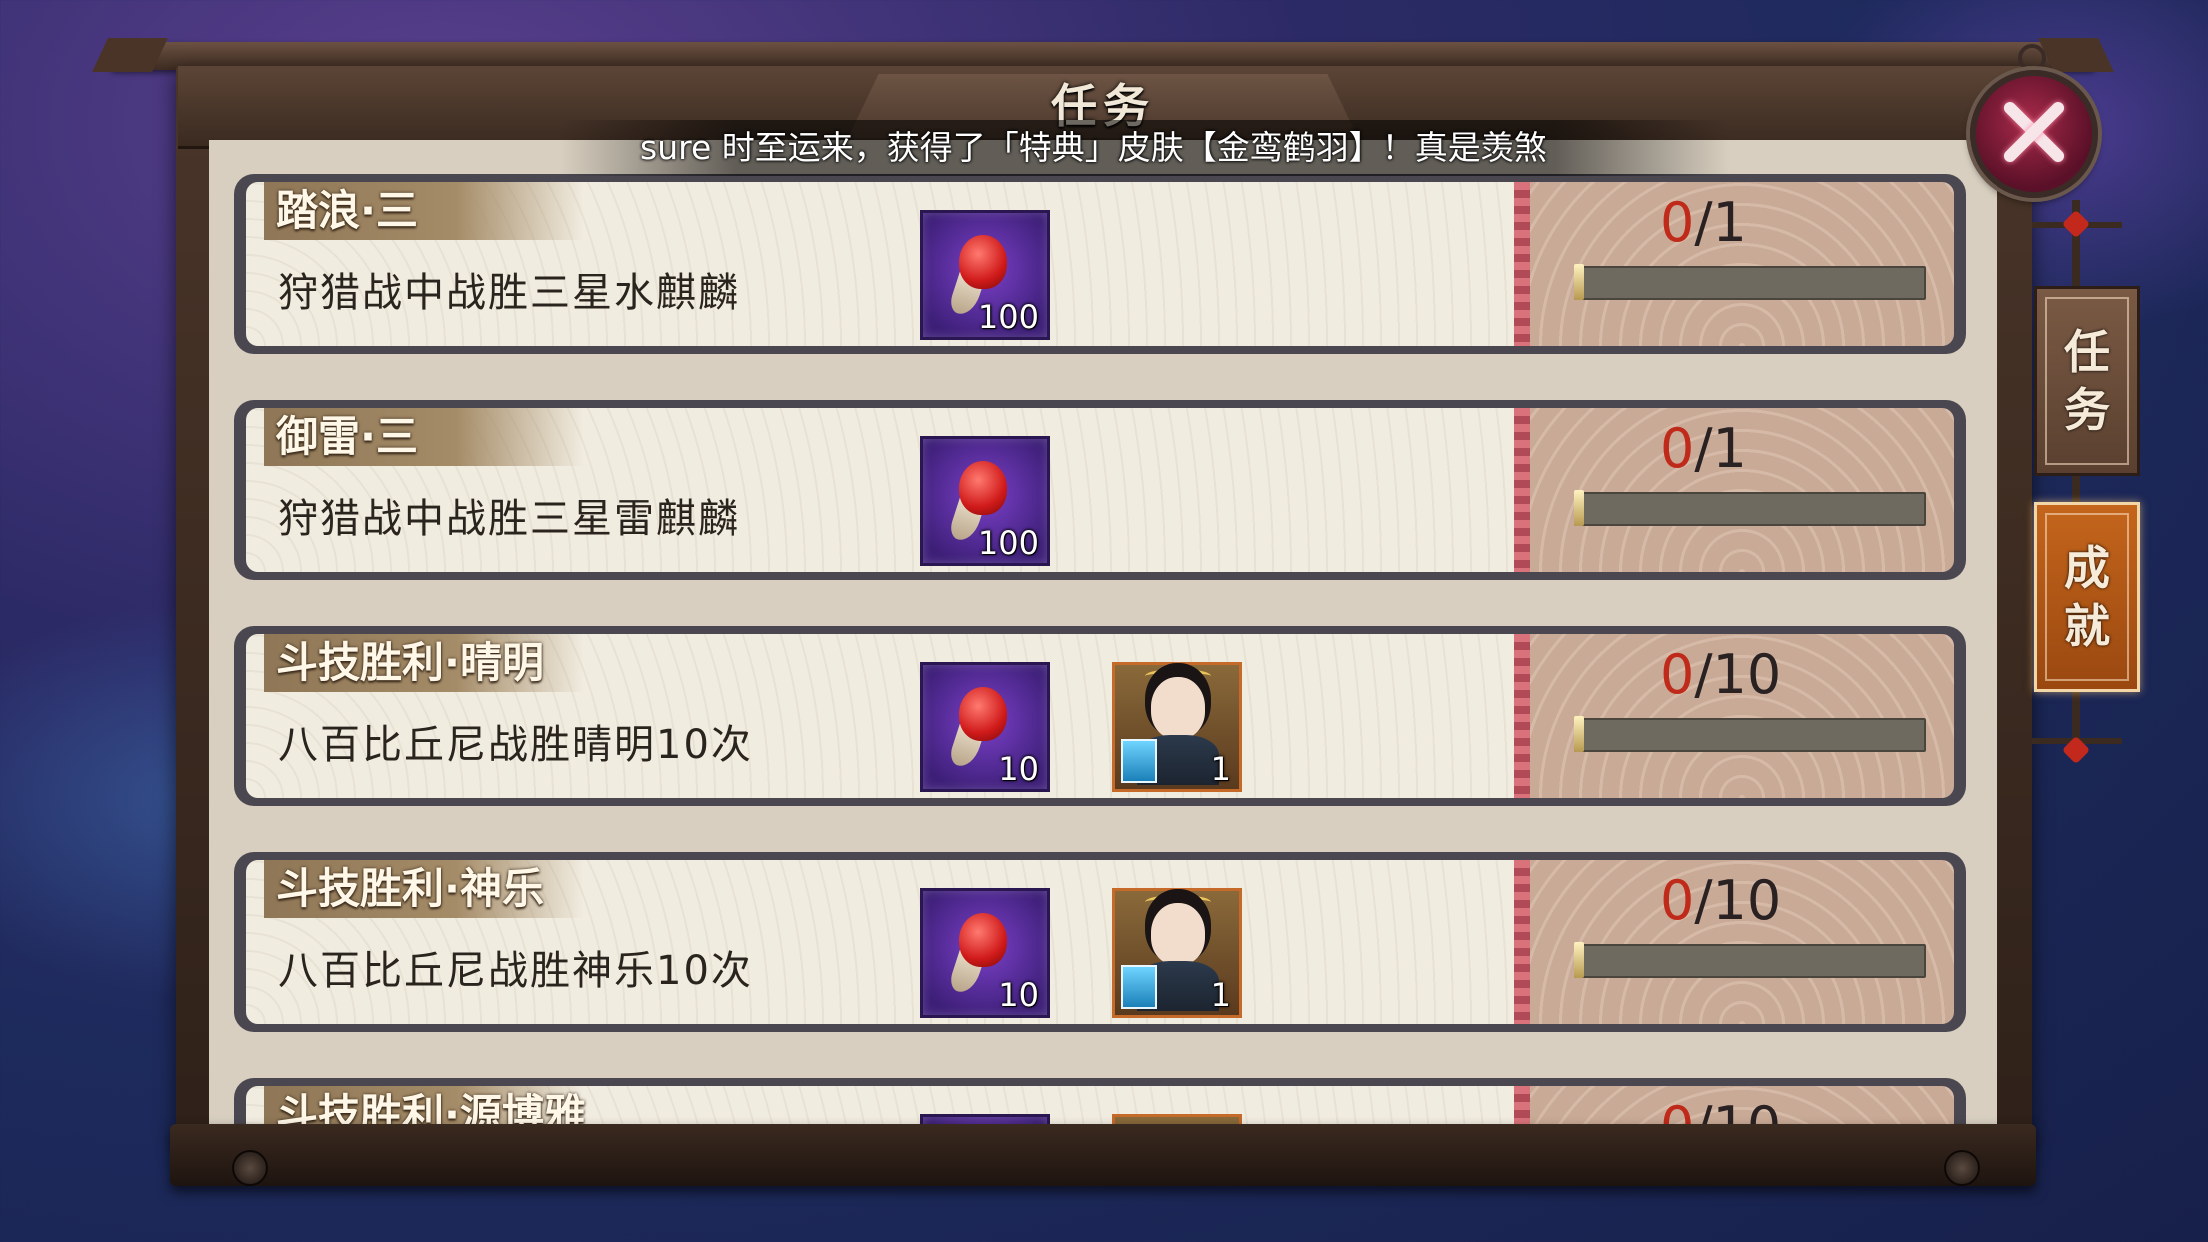  What do you see at coordinates (1093, 147) in the screenshot?
I see `announcement-text: sure 时至运来，获得了「特典」皮肤【金鸾鹤羽】！真是羡煞` at bounding box center [1093, 147].